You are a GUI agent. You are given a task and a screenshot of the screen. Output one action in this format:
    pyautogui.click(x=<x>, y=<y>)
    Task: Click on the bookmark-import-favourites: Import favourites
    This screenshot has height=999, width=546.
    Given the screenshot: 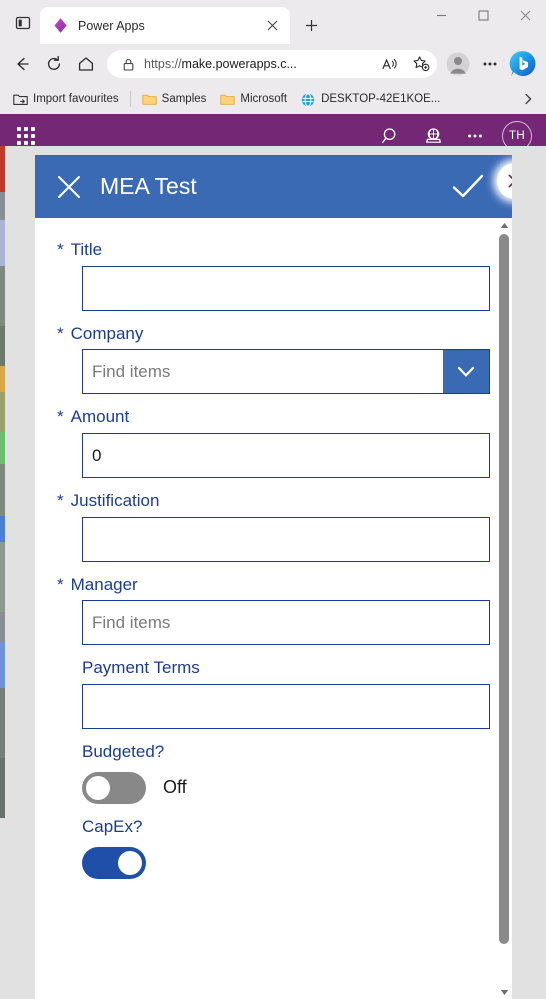 What is the action you would take?
    pyautogui.click(x=66, y=99)
    